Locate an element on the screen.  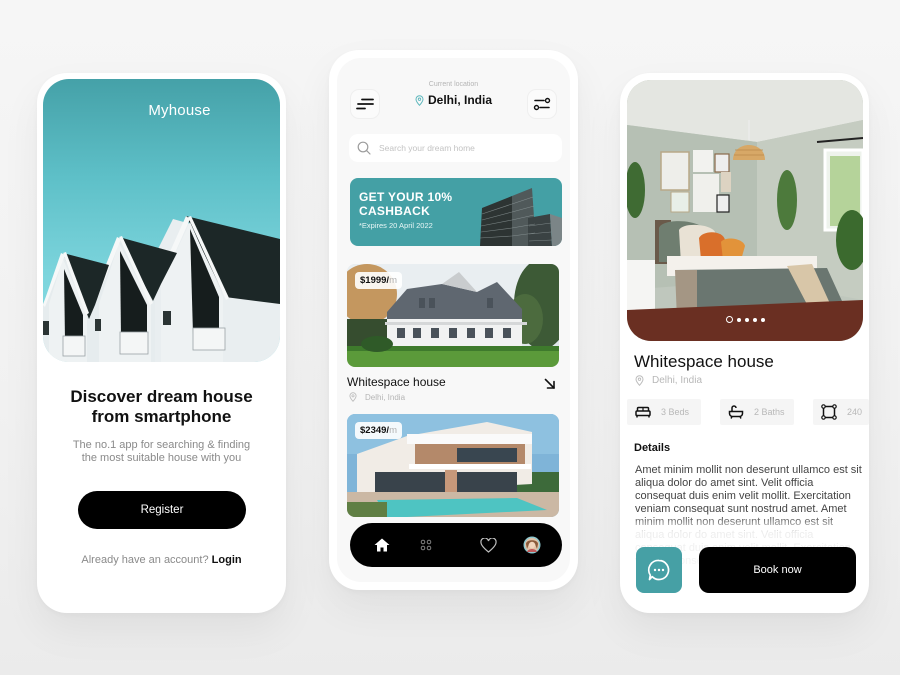
price-tag: $1999/m is located at coordinates (378, 280).